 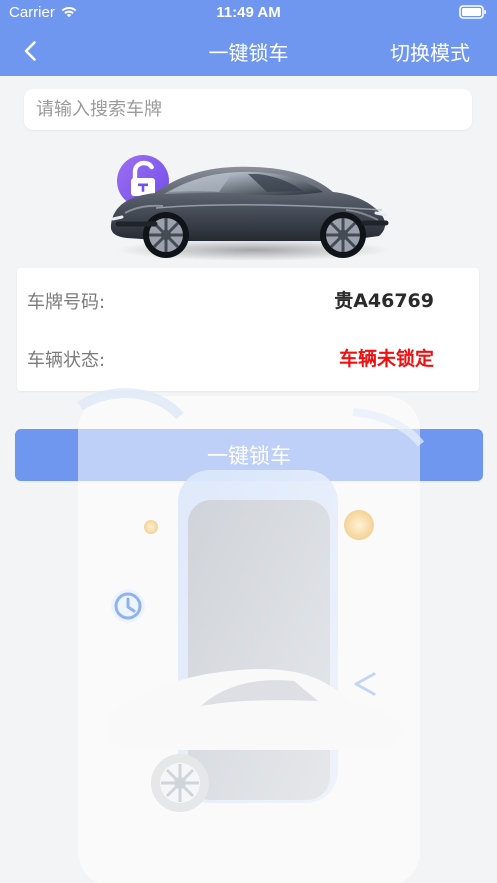 I want to click on plate-search-box, so click(x=248, y=109).